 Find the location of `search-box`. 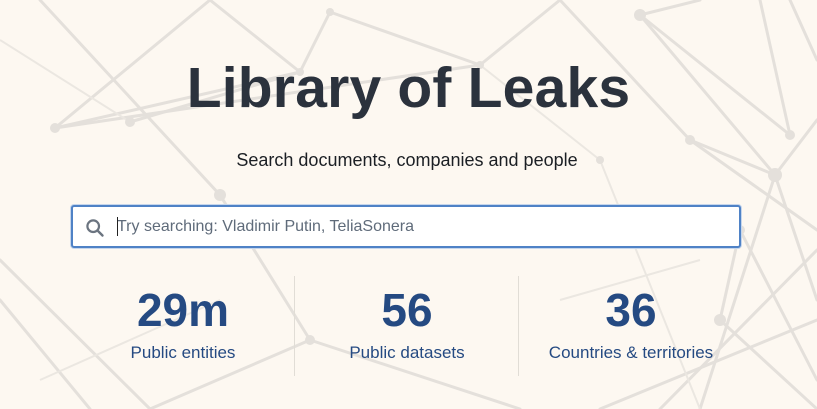

search-box is located at coordinates (406, 226).